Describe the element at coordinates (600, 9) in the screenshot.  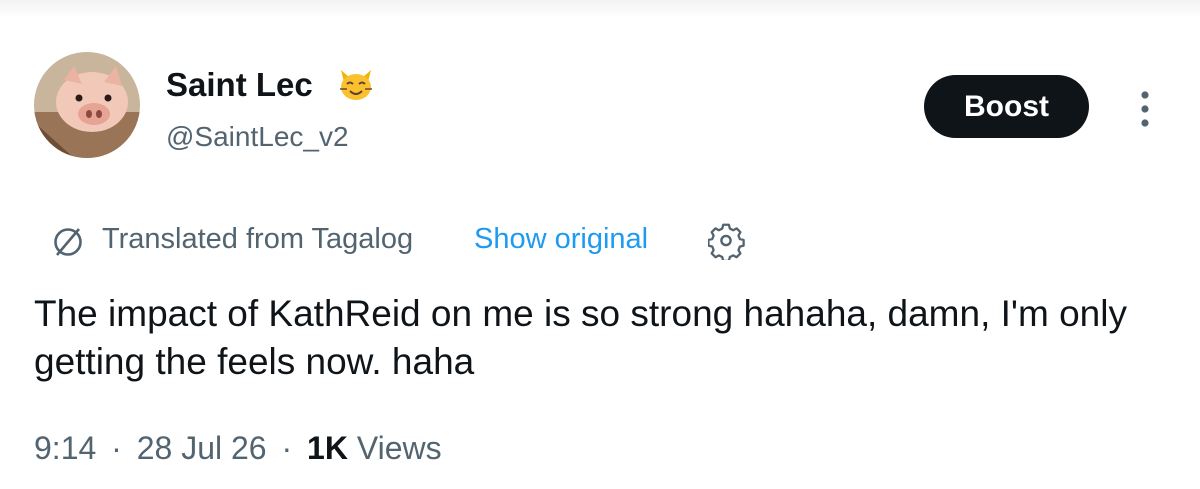
I see `top-bar` at that location.